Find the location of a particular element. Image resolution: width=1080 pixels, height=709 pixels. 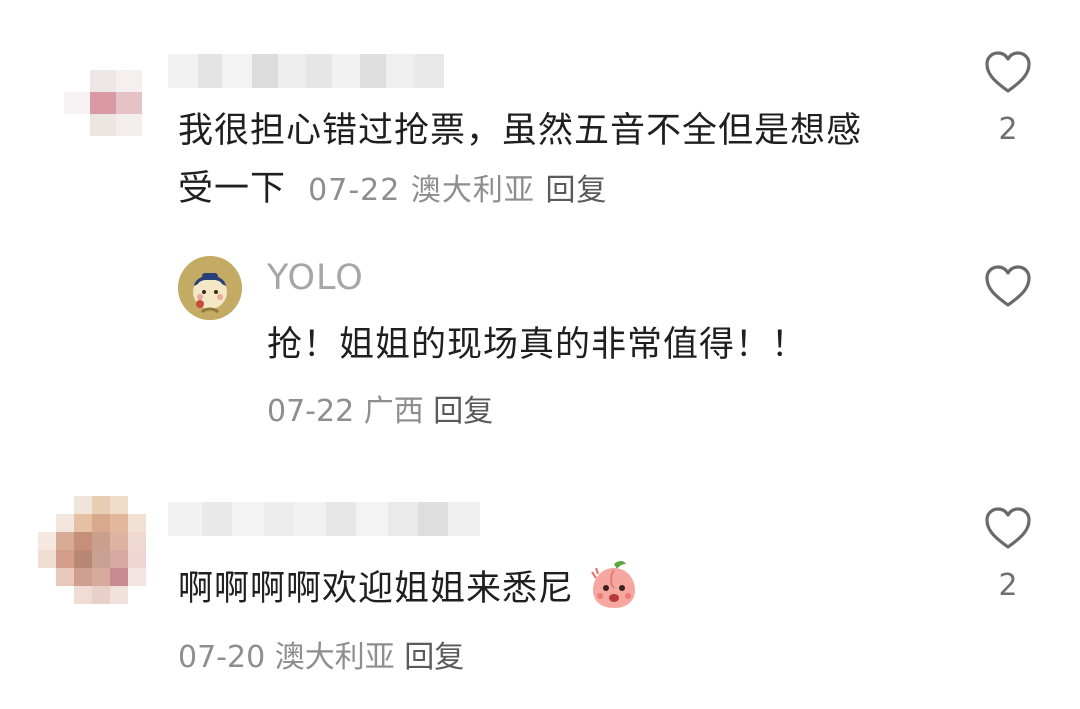

reply-meta: 07-22 广西 回复 is located at coordinates (380, 408).